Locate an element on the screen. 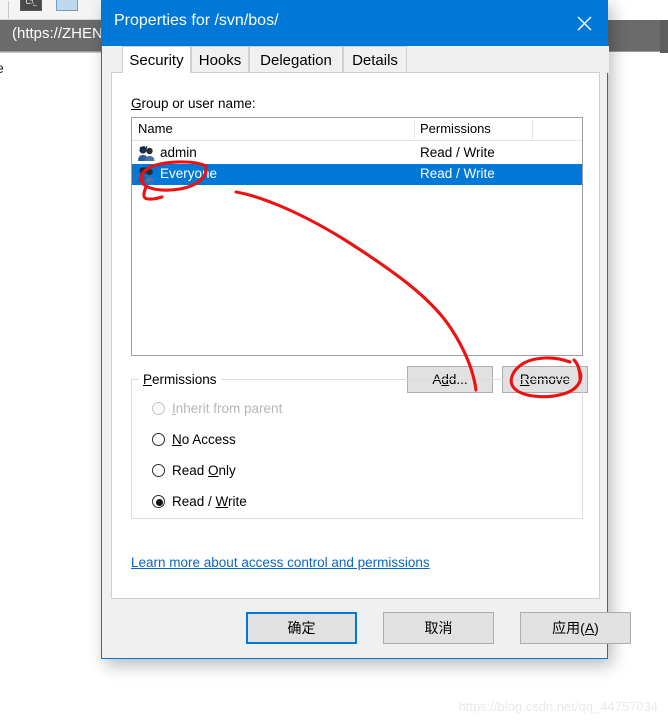 The height and width of the screenshot is (721, 668). watermark: https://blog.csdn.net/qq_44757034 is located at coordinates (558, 706).